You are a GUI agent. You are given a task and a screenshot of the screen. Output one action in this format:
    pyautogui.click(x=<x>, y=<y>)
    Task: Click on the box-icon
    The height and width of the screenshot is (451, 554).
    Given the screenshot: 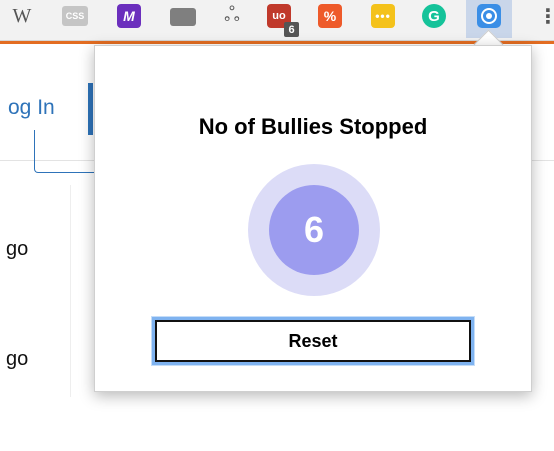 What is the action you would take?
    pyautogui.click(x=183, y=17)
    